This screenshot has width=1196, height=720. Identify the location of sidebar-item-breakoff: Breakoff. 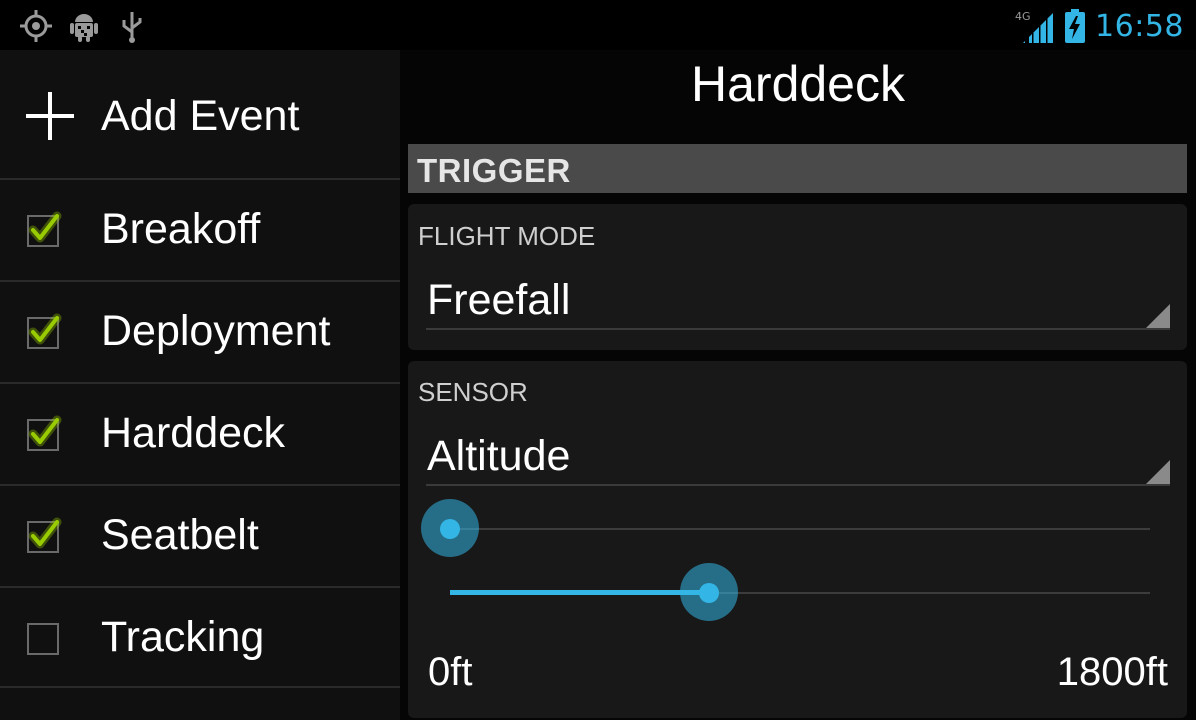
(200, 229).